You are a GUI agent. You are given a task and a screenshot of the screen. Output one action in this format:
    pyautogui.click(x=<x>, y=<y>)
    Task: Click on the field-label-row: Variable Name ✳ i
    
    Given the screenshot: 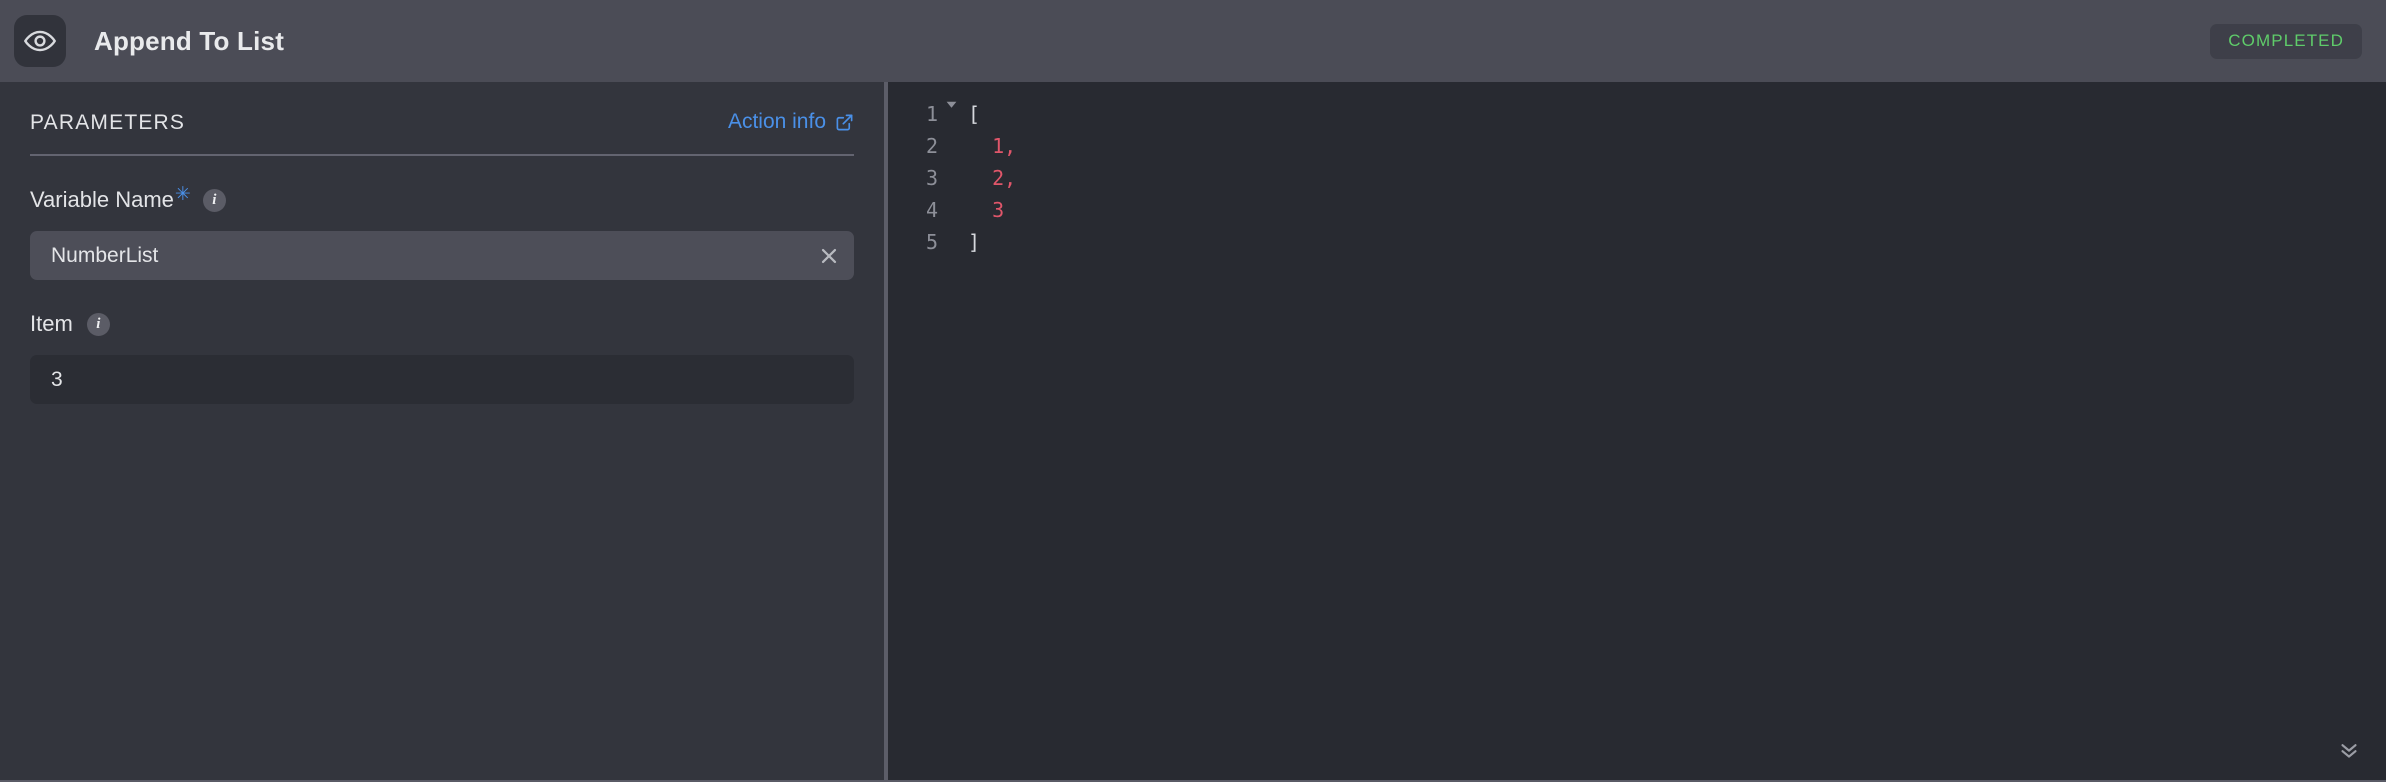 What is the action you would take?
    pyautogui.click(x=442, y=198)
    